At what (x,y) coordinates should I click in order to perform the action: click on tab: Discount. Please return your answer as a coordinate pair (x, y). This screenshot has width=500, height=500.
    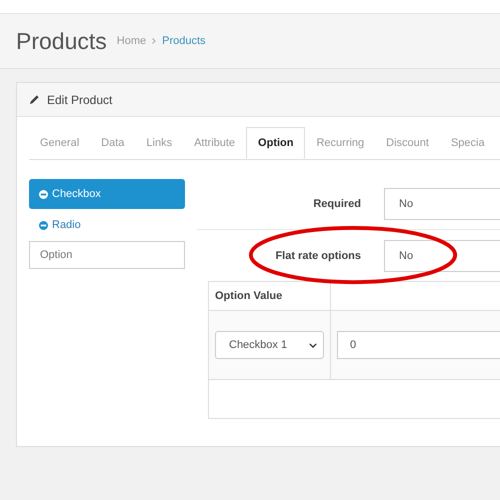
    Looking at the image, I should click on (407, 143).